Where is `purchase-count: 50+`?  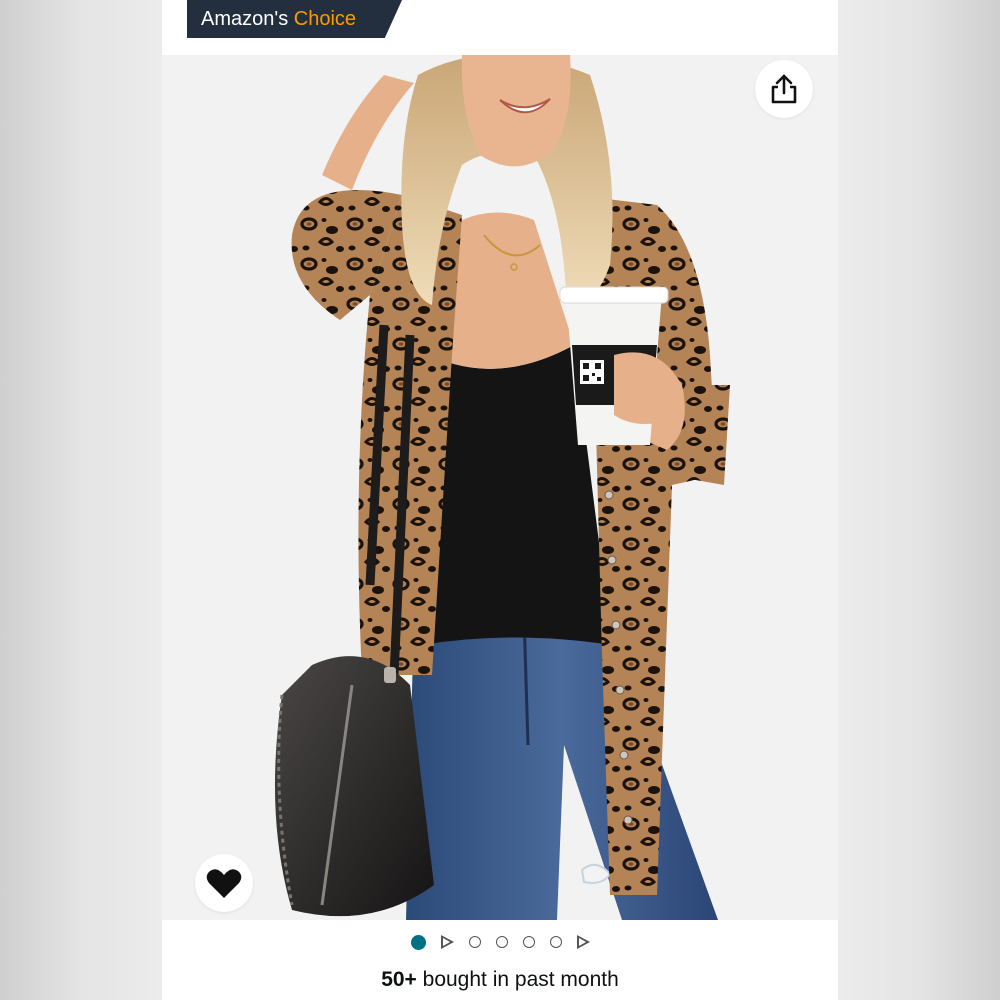
purchase-count: 50+ is located at coordinates (399, 979).